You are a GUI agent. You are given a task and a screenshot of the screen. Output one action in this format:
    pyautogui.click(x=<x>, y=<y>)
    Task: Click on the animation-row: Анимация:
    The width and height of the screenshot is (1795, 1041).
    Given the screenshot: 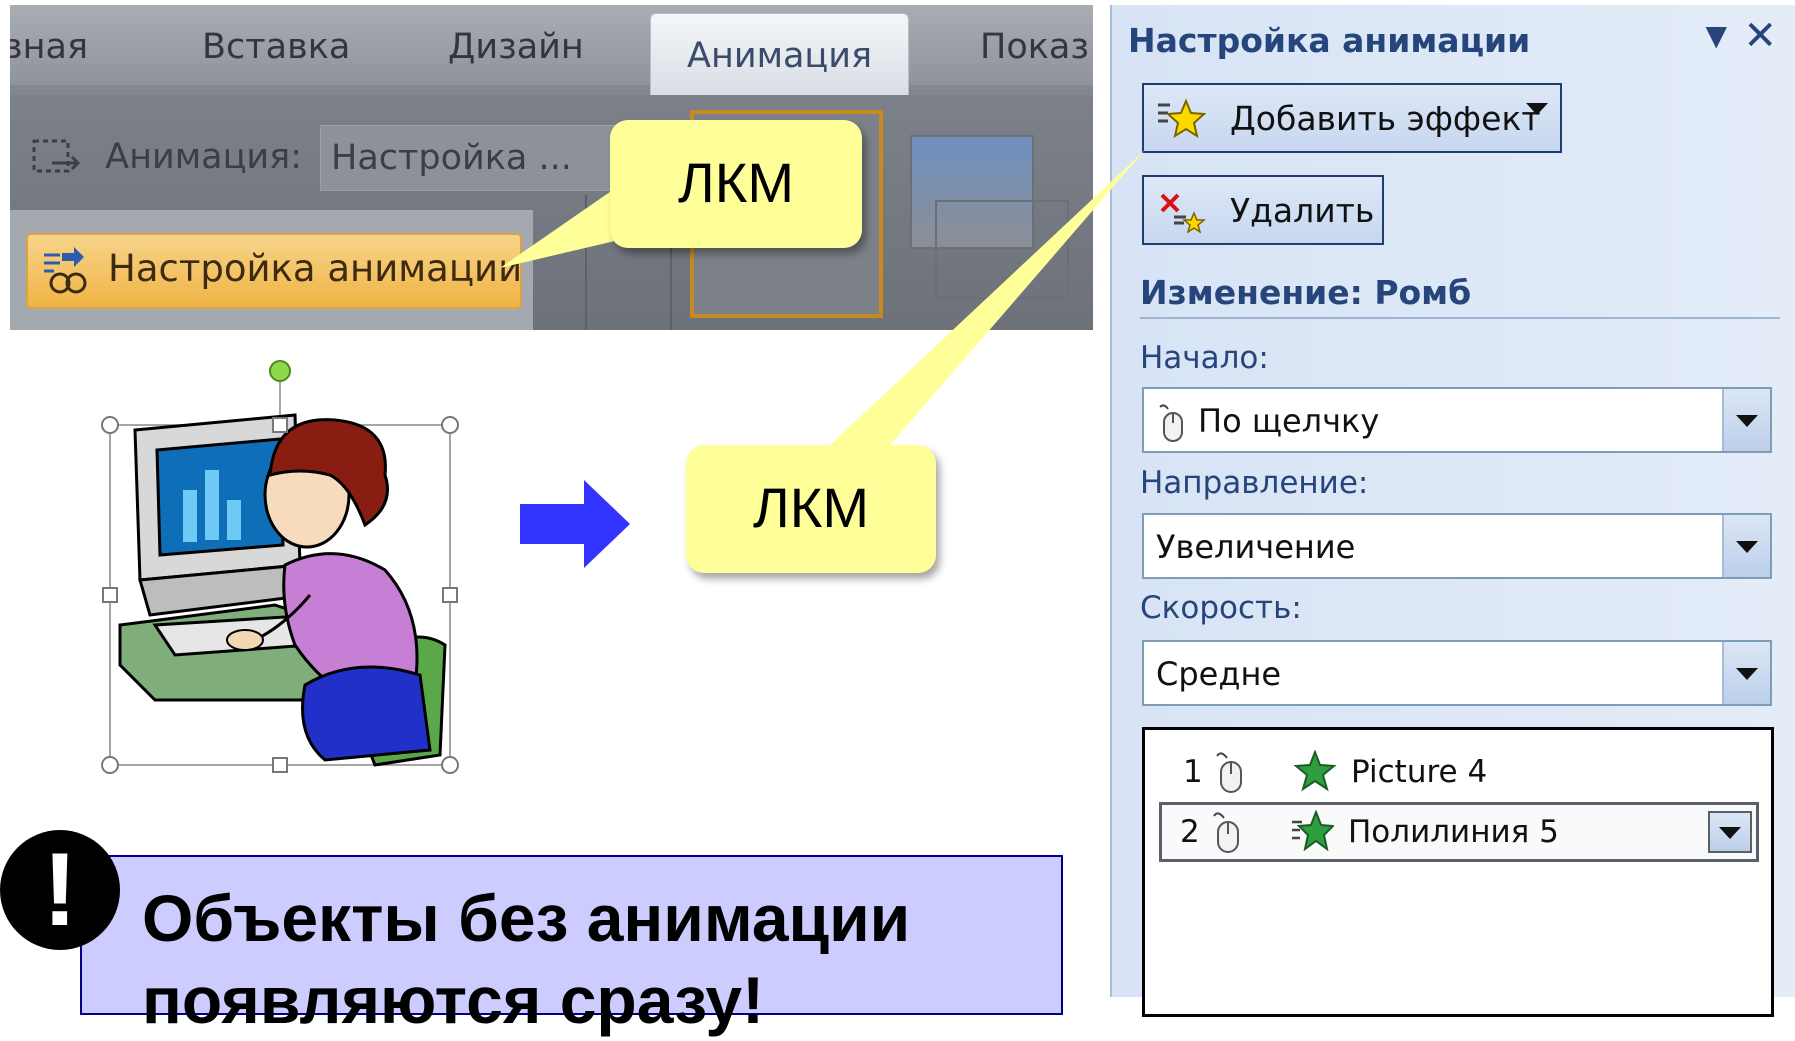 What is the action you would take?
    pyautogui.click(x=166, y=158)
    